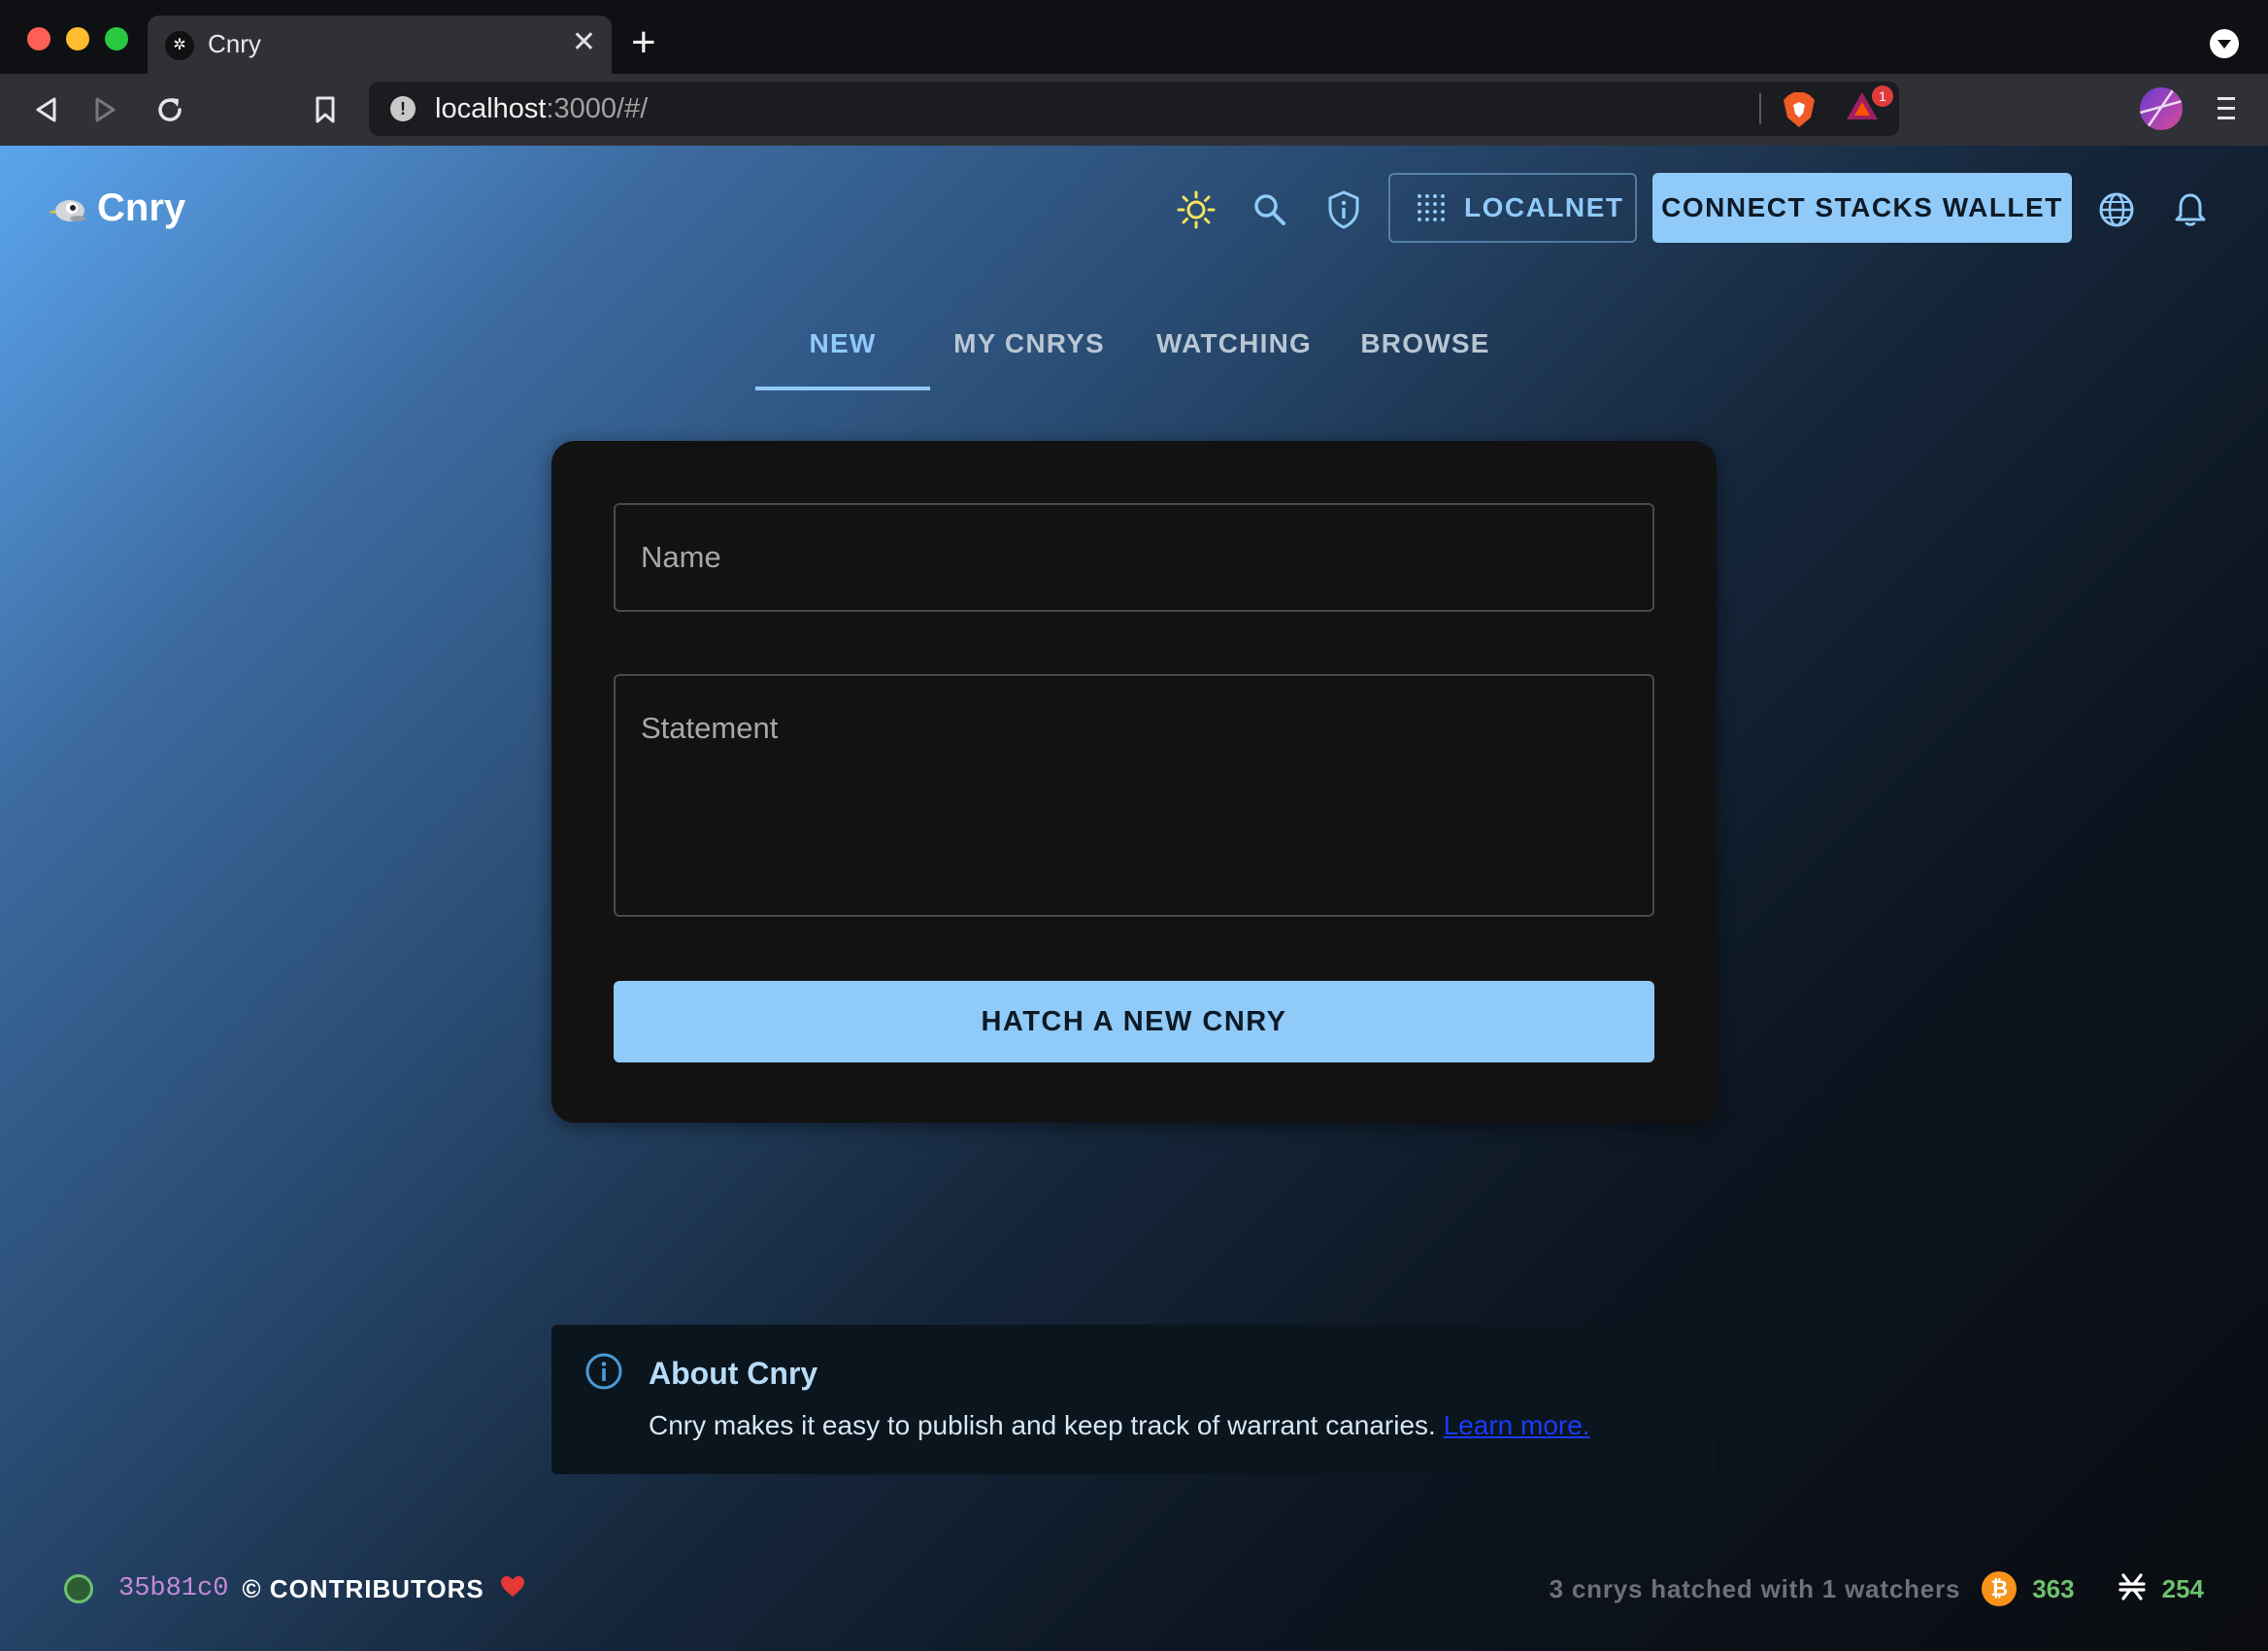 This screenshot has height=1651, width=2268. Describe the element at coordinates (1862, 208) in the screenshot. I see `connect-wallet-button: CONNECT STACKS WALLET` at that location.